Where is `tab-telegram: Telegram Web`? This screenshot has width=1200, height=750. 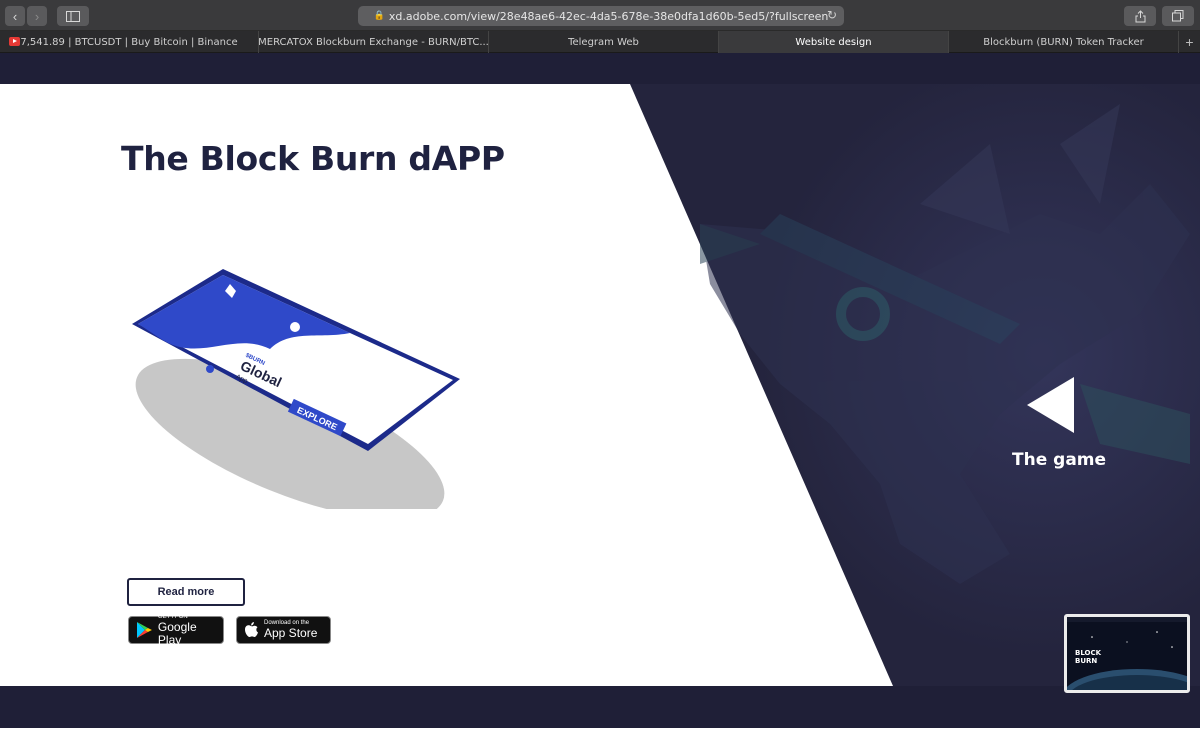
tab-telegram: Telegram Web is located at coordinates (604, 42).